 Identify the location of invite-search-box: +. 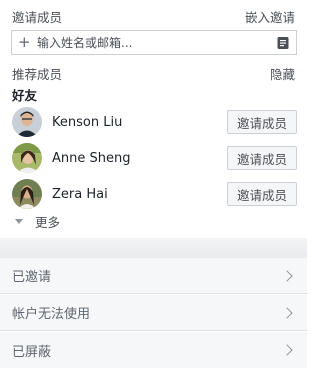
(154, 42).